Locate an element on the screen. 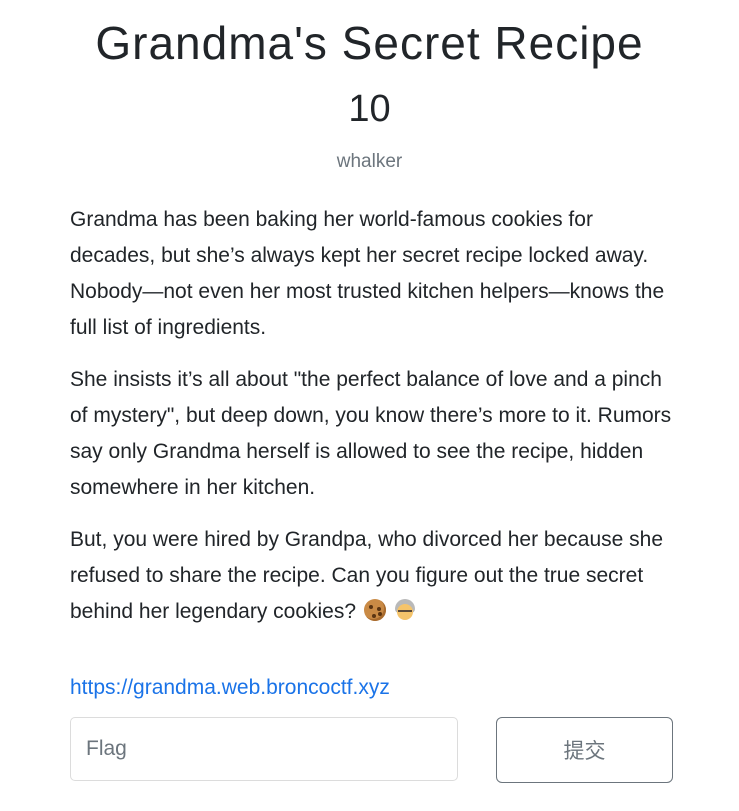 The width and height of the screenshot is (739, 811). submit-button: 提交 is located at coordinates (584, 750).